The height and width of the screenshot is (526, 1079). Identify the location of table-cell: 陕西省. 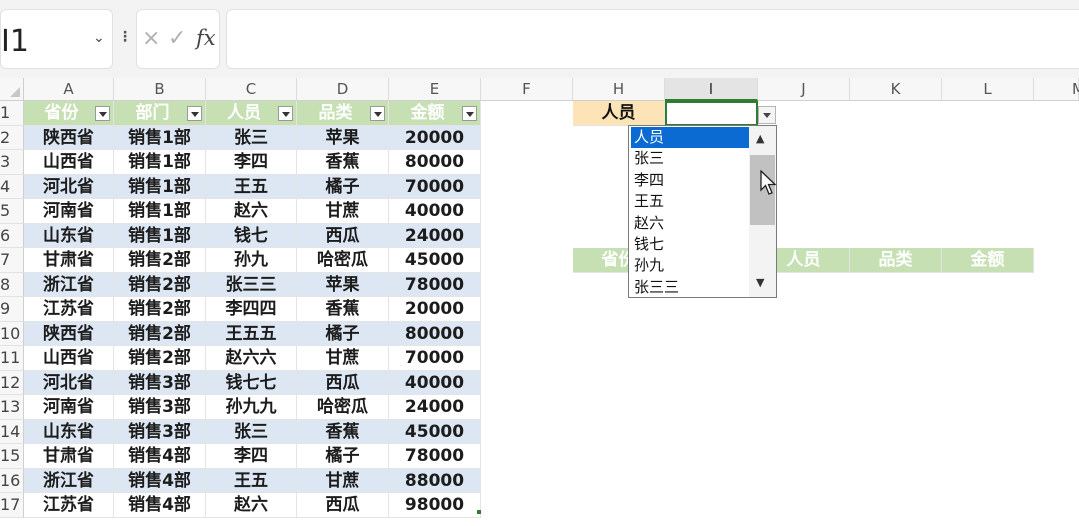
(69, 333).